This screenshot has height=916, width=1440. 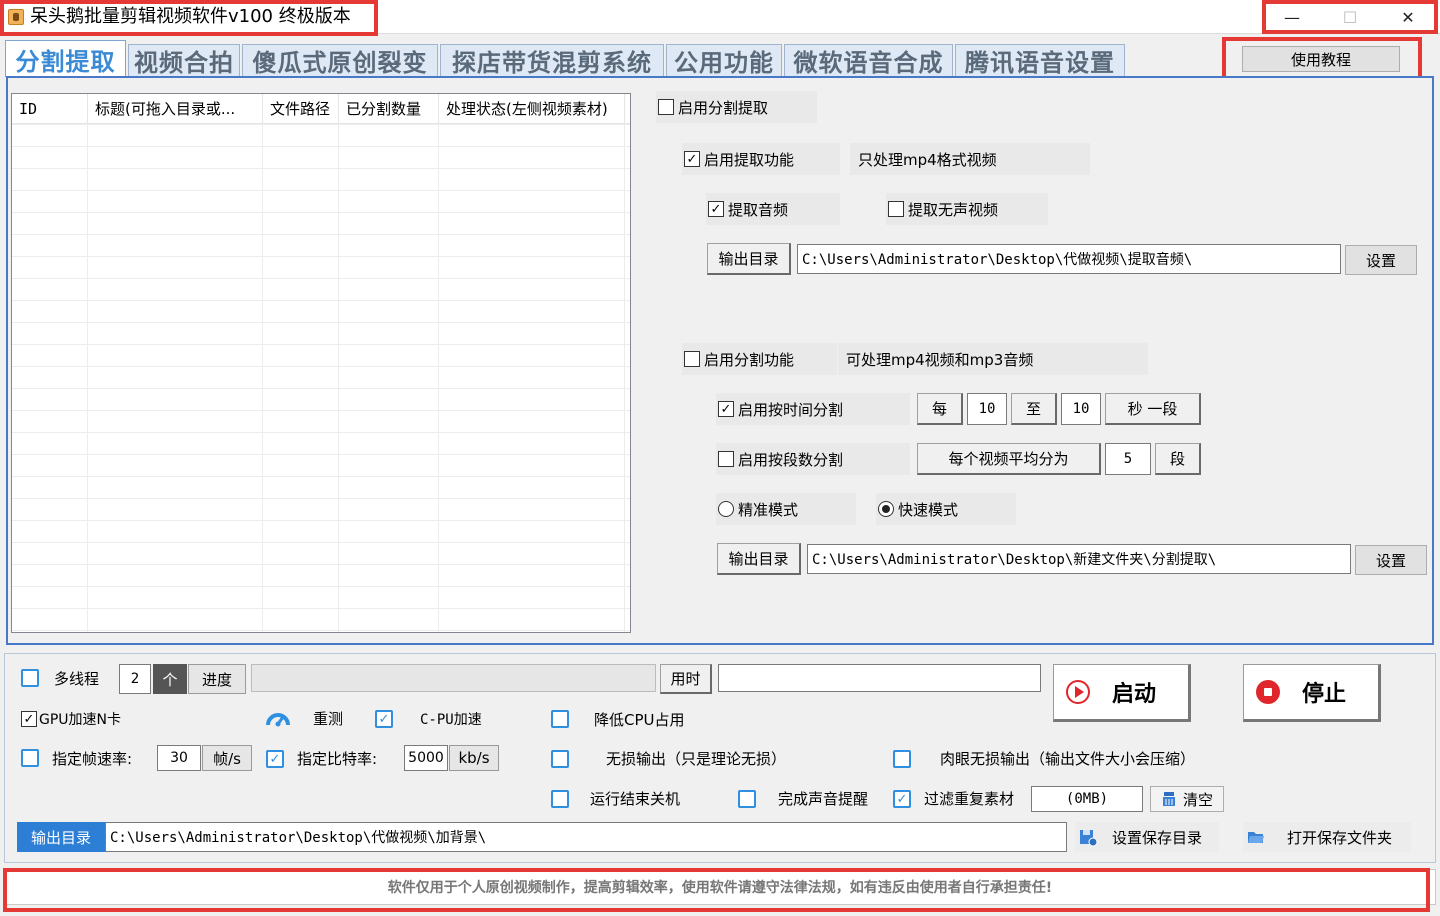 I want to click on extract-audio-checkbox: ✓ 提取音频, so click(x=773, y=209).